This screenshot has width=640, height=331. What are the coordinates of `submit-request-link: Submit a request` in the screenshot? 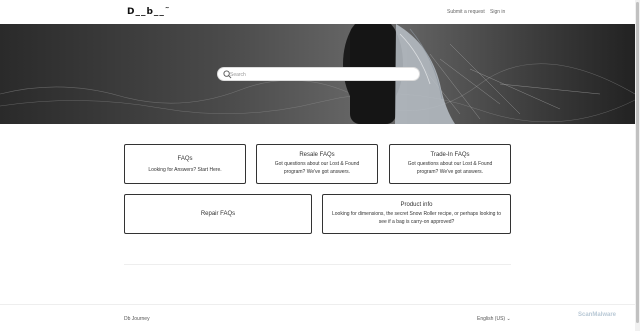 It's located at (466, 12).